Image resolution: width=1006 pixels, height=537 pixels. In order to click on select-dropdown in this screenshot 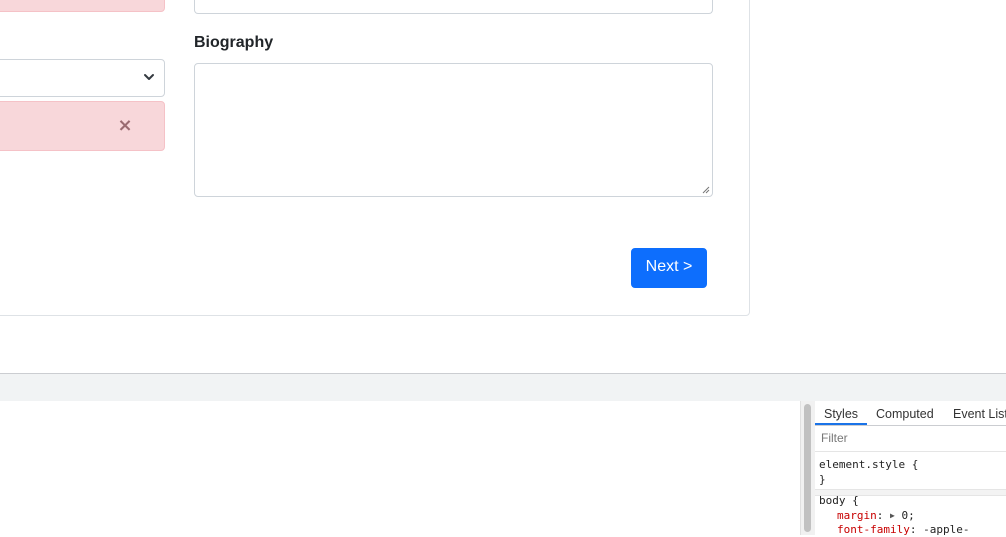, I will do `click(82, 78)`.